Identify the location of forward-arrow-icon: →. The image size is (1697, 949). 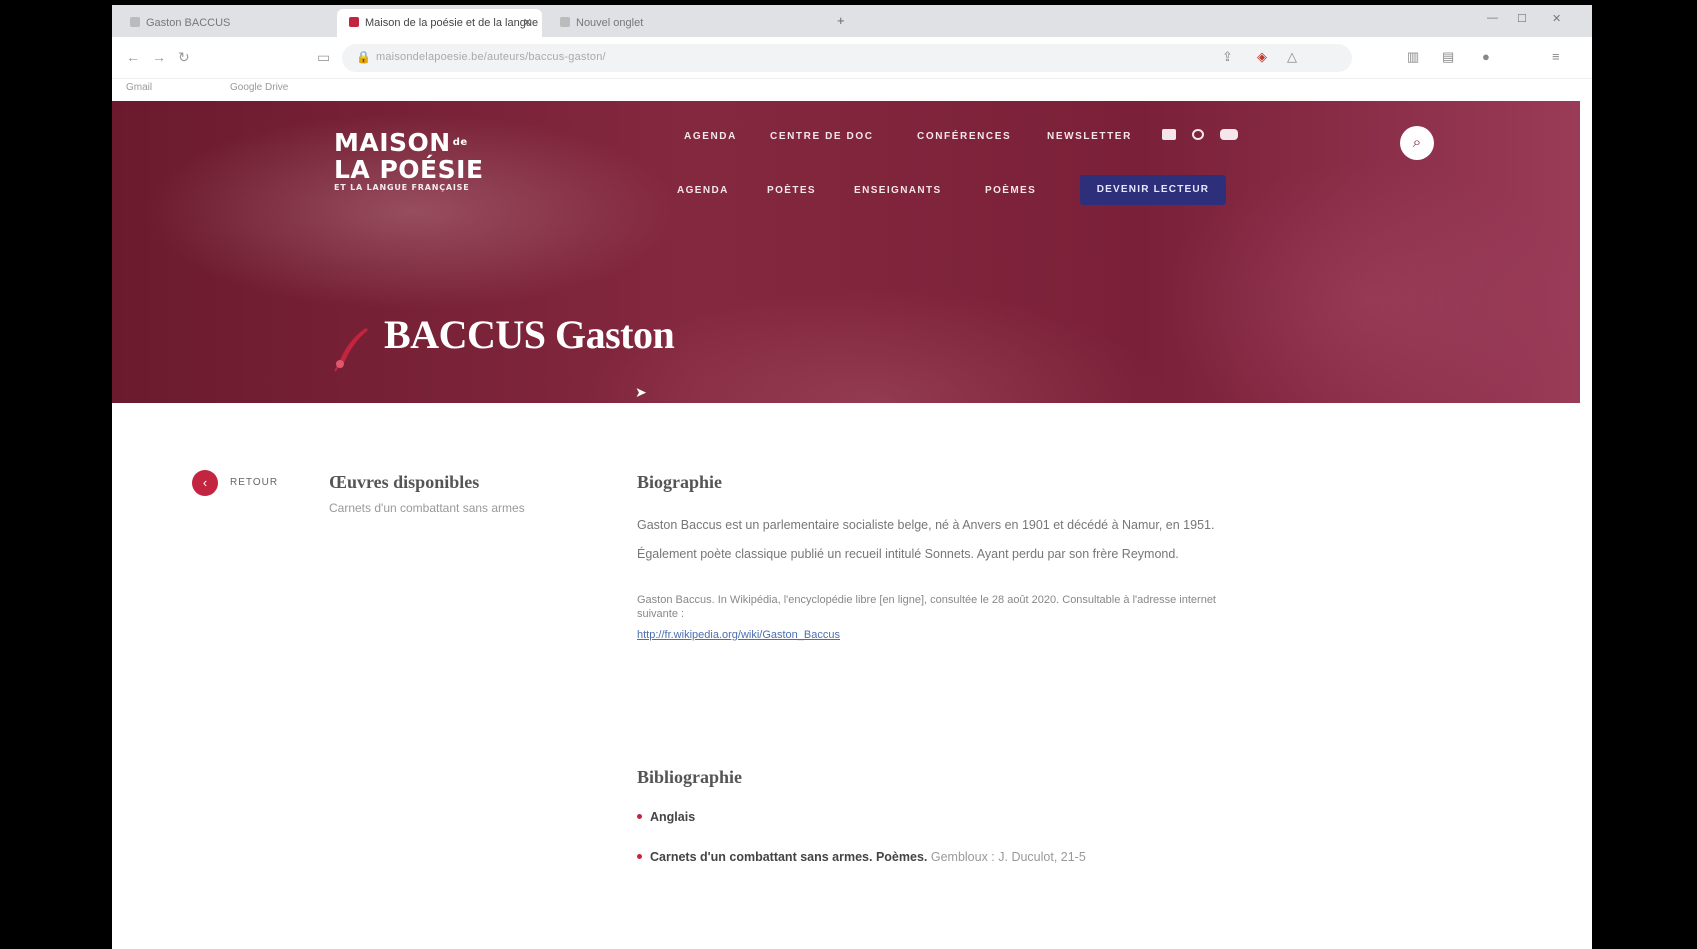
(159, 57).